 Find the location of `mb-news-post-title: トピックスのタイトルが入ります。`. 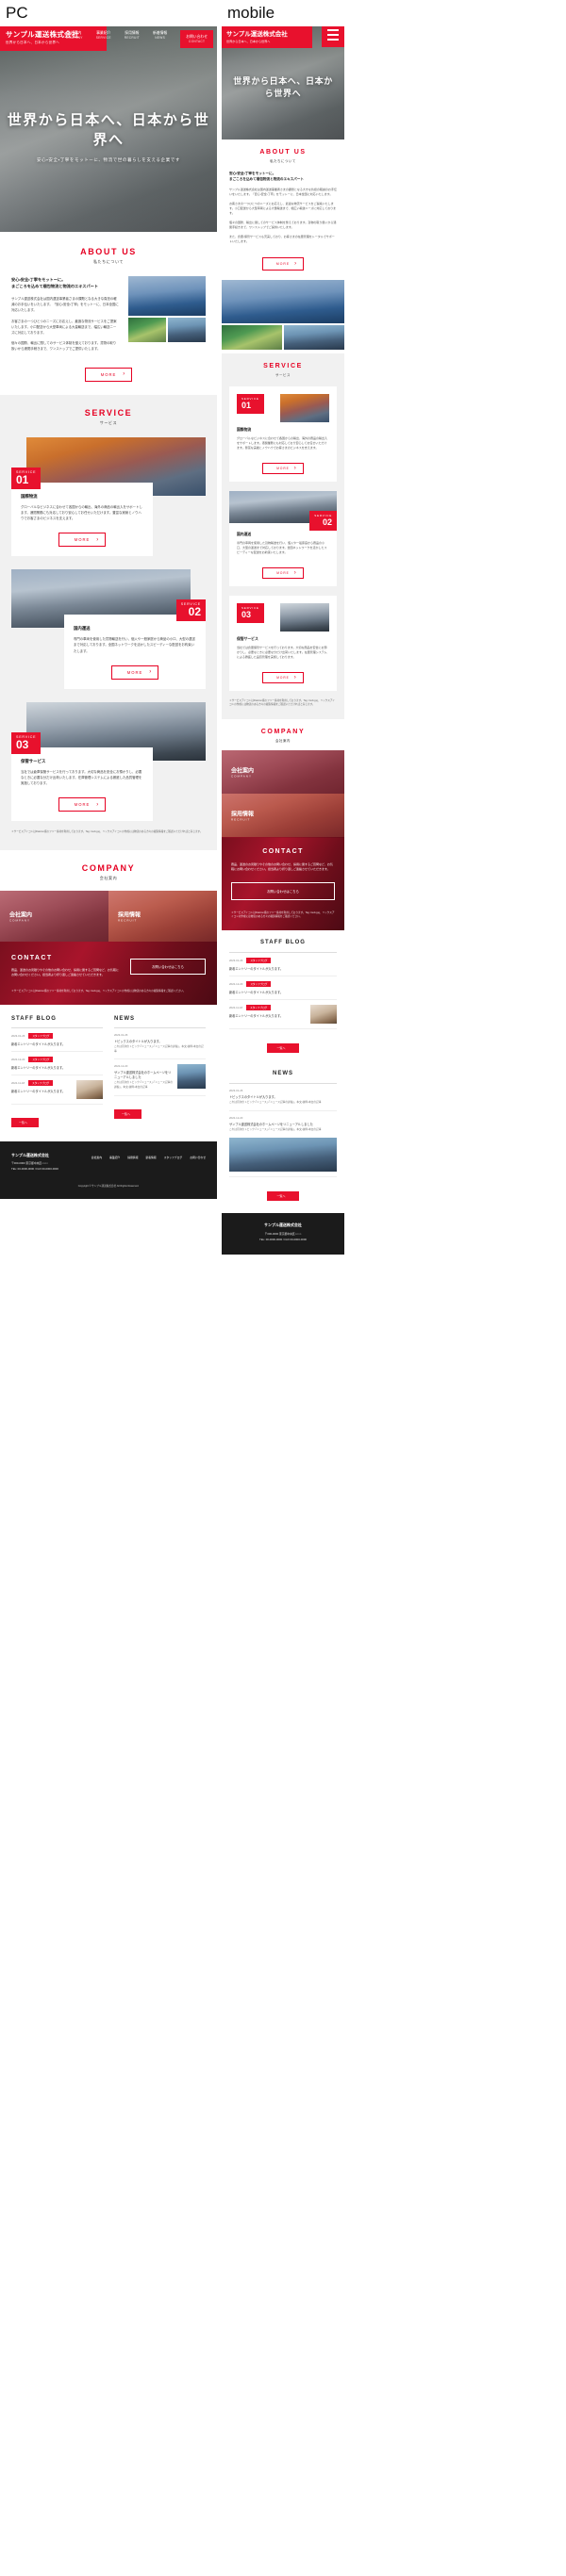

mb-news-post-title: トピックスのタイトルが入ります。 is located at coordinates (253, 1097).